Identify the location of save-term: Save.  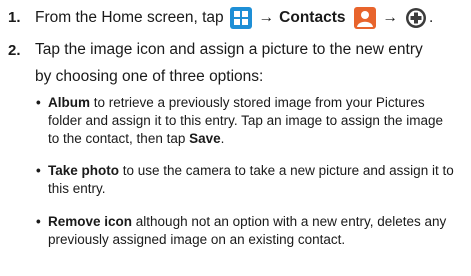
(205, 138).